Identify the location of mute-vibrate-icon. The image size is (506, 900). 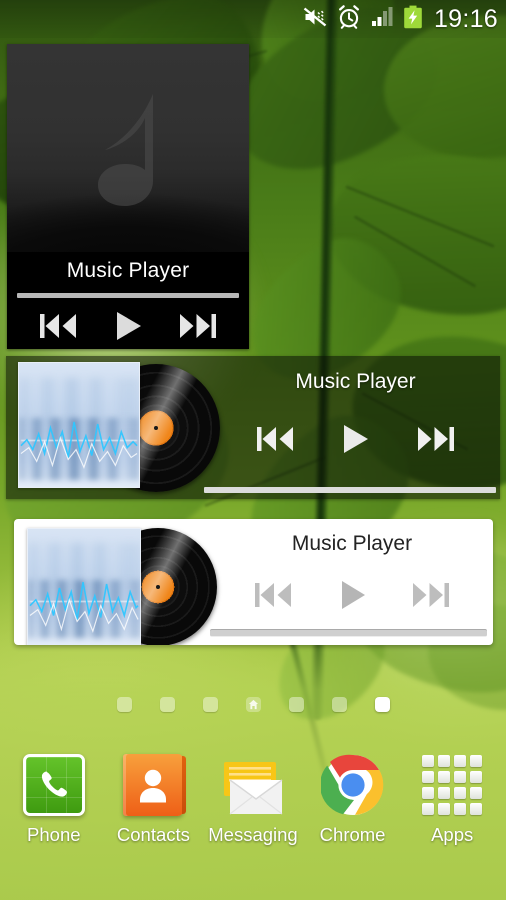
(315, 19).